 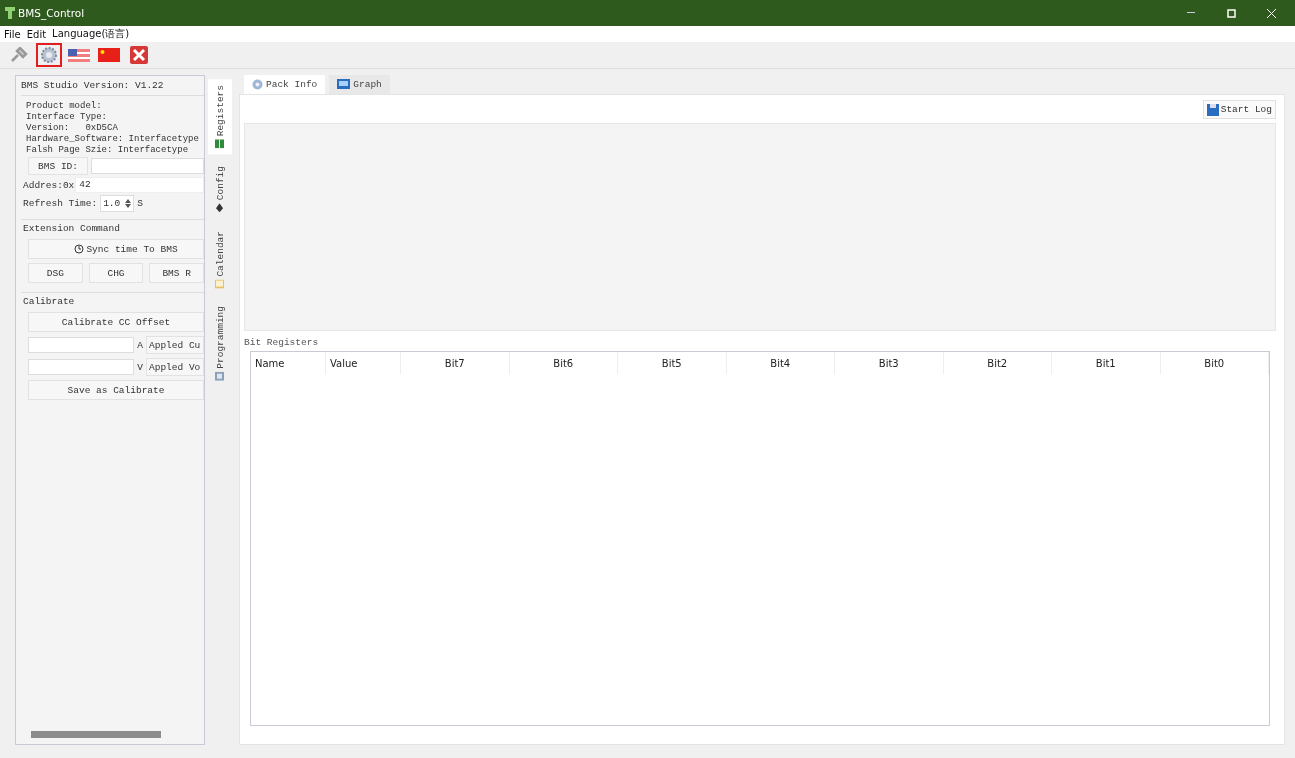 I want to click on info-label: Hardware_Software: Interfacetype, so click(x=113, y=139).